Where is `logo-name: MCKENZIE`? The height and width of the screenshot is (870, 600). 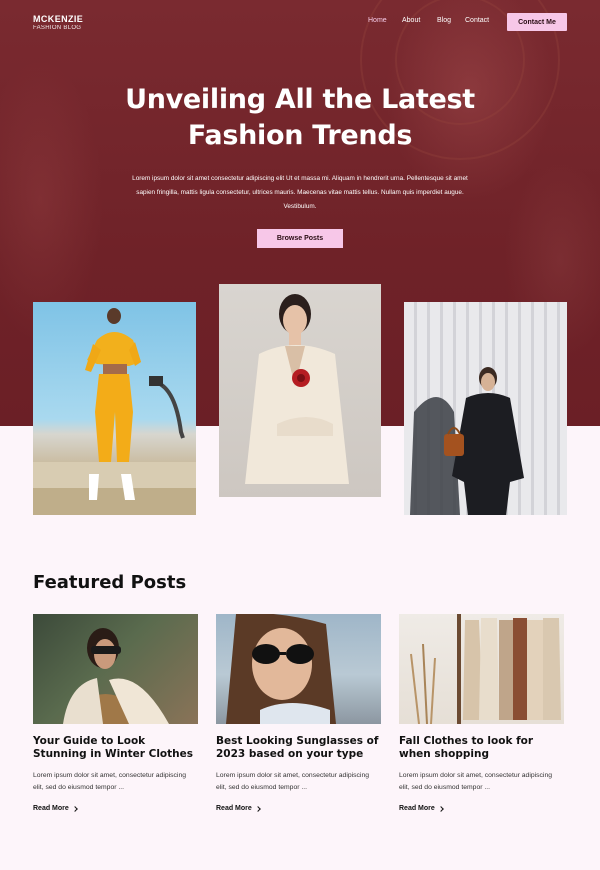
logo-name: MCKENZIE is located at coordinates (58, 19).